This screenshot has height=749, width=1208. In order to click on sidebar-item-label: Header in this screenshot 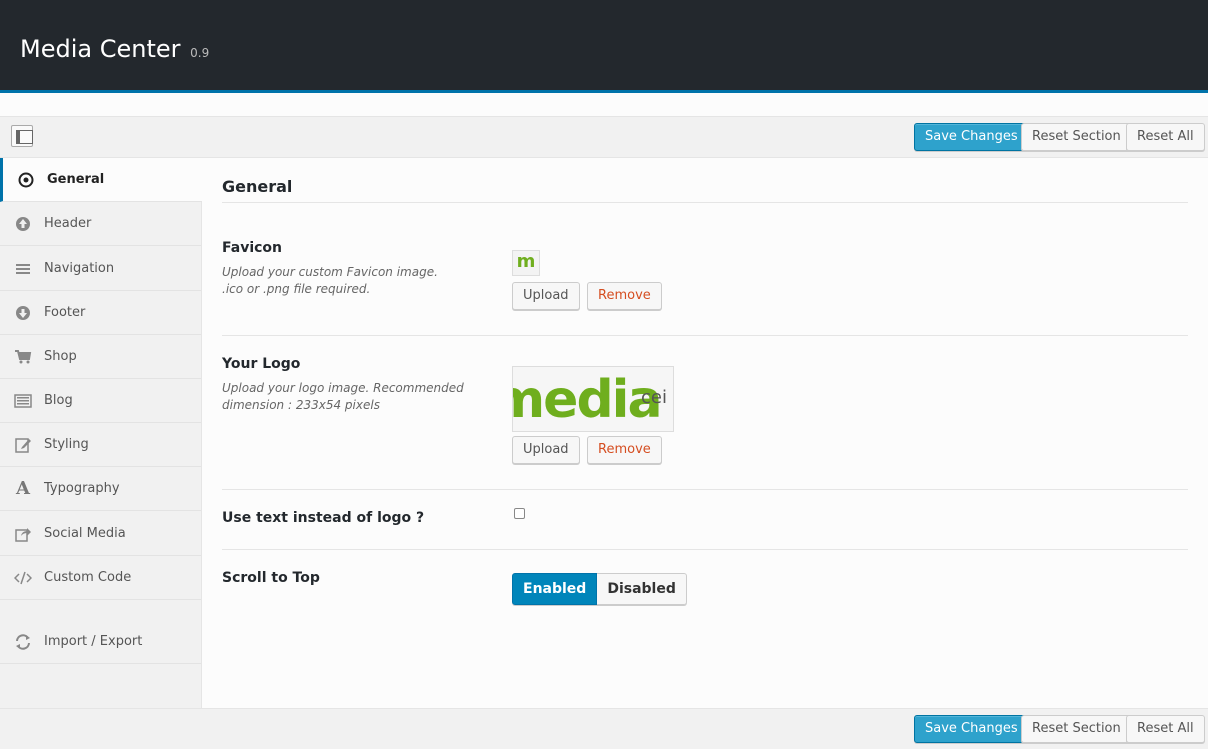, I will do `click(68, 223)`.